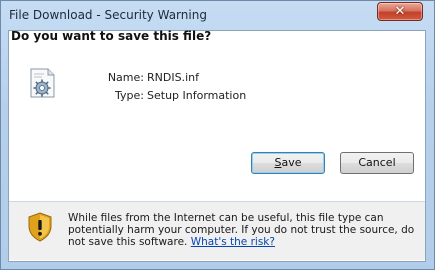  I want to click on close-button: ✕, so click(400, 11).